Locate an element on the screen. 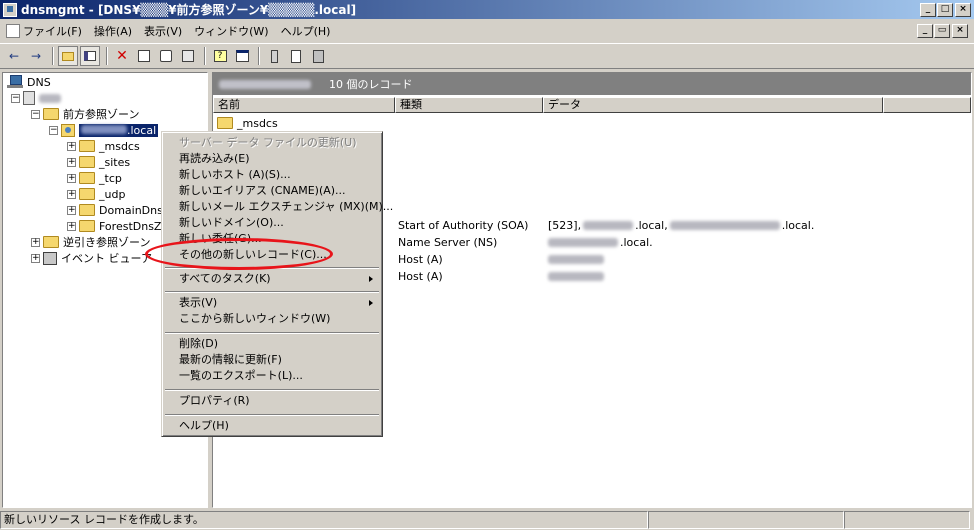 Image resolution: width=974 pixels, height=530 pixels. tree-node-reverse-zones: + 逆引き参照ゾーン is located at coordinates (90, 242).